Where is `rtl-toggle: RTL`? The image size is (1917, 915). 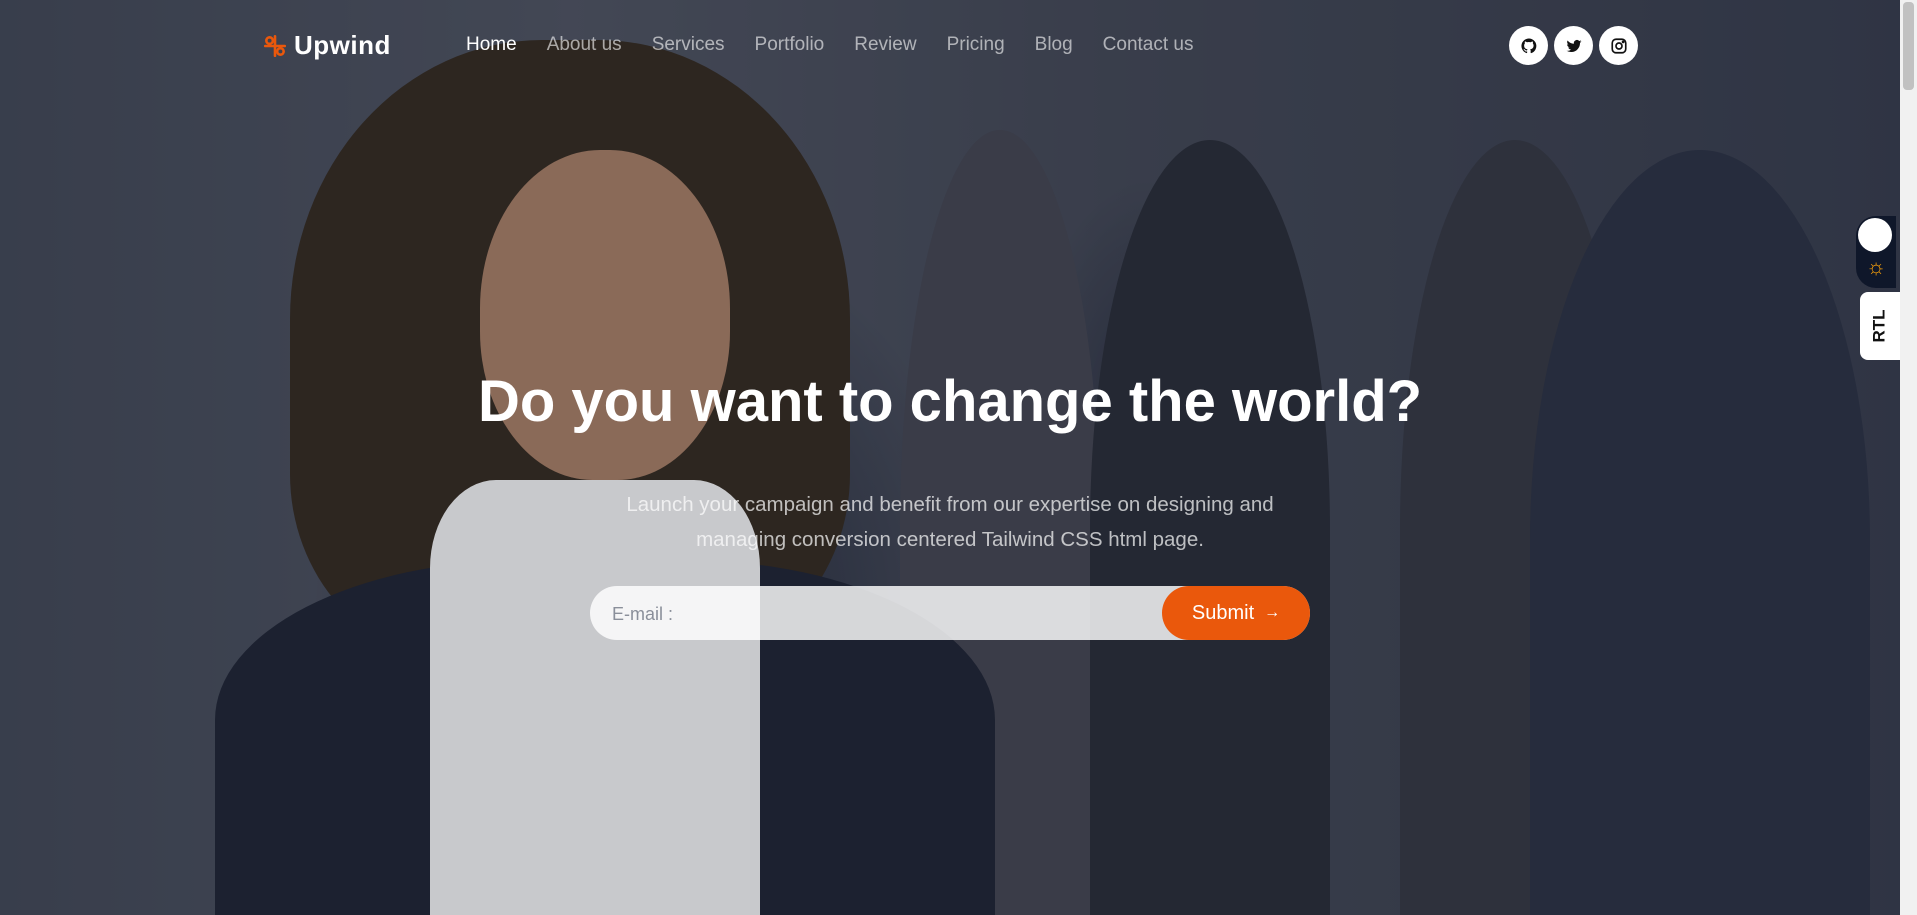
rtl-toggle: RTL is located at coordinates (1880, 326).